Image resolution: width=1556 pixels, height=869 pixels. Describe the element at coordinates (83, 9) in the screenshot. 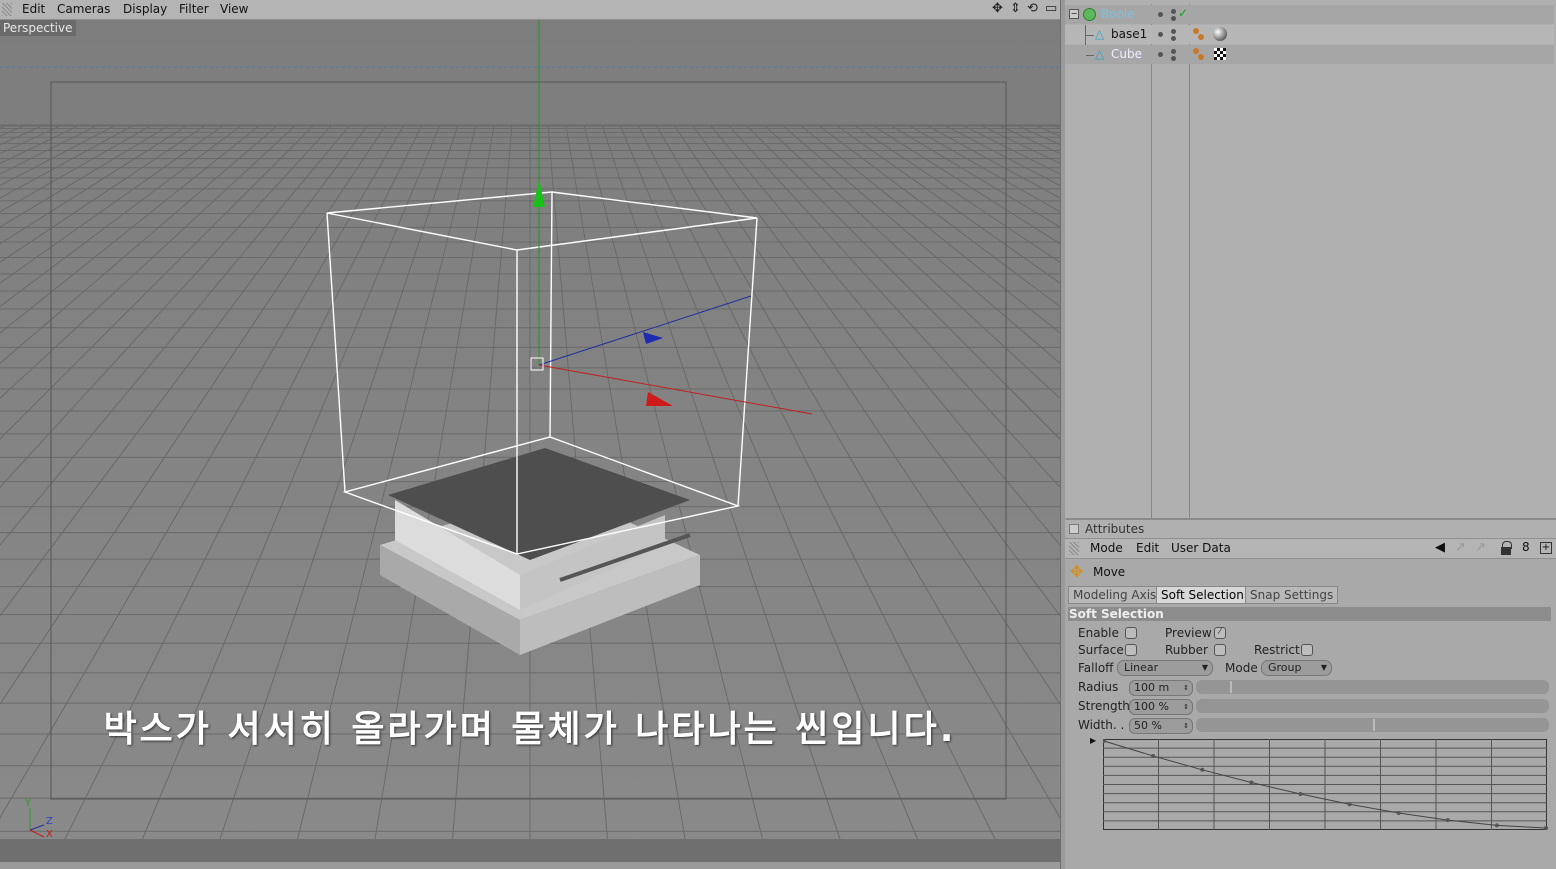

I see `menu-cameras: Cameras` at that location.